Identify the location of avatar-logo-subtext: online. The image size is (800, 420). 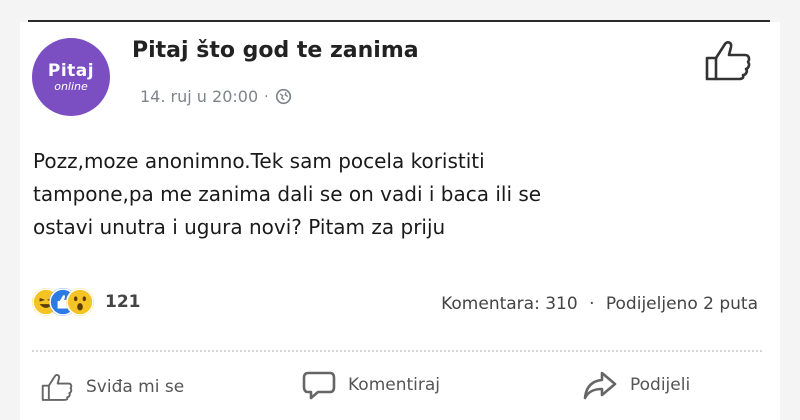
(71, 86).